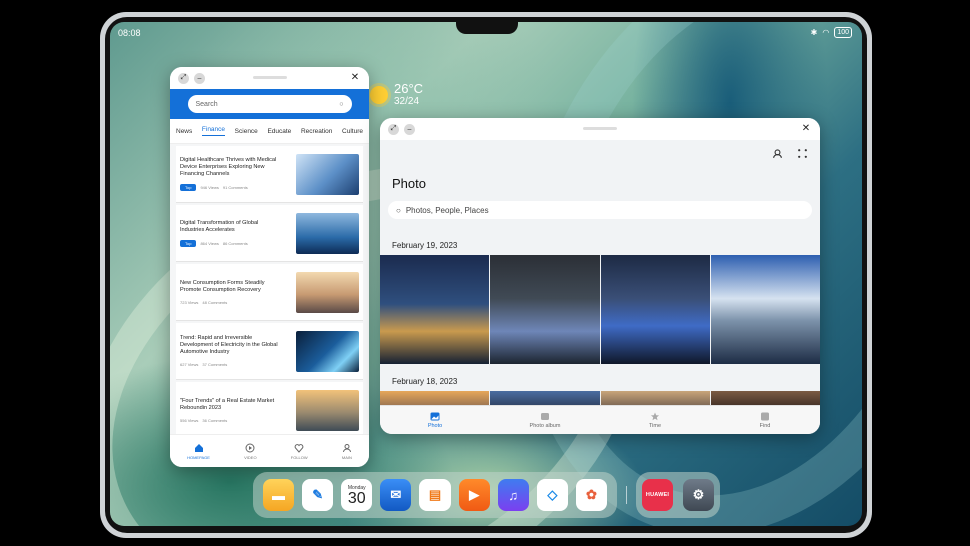 This screenshot has height=546, width=970. I want to click on notepad-app-icon: ✎, so click(318, 495).